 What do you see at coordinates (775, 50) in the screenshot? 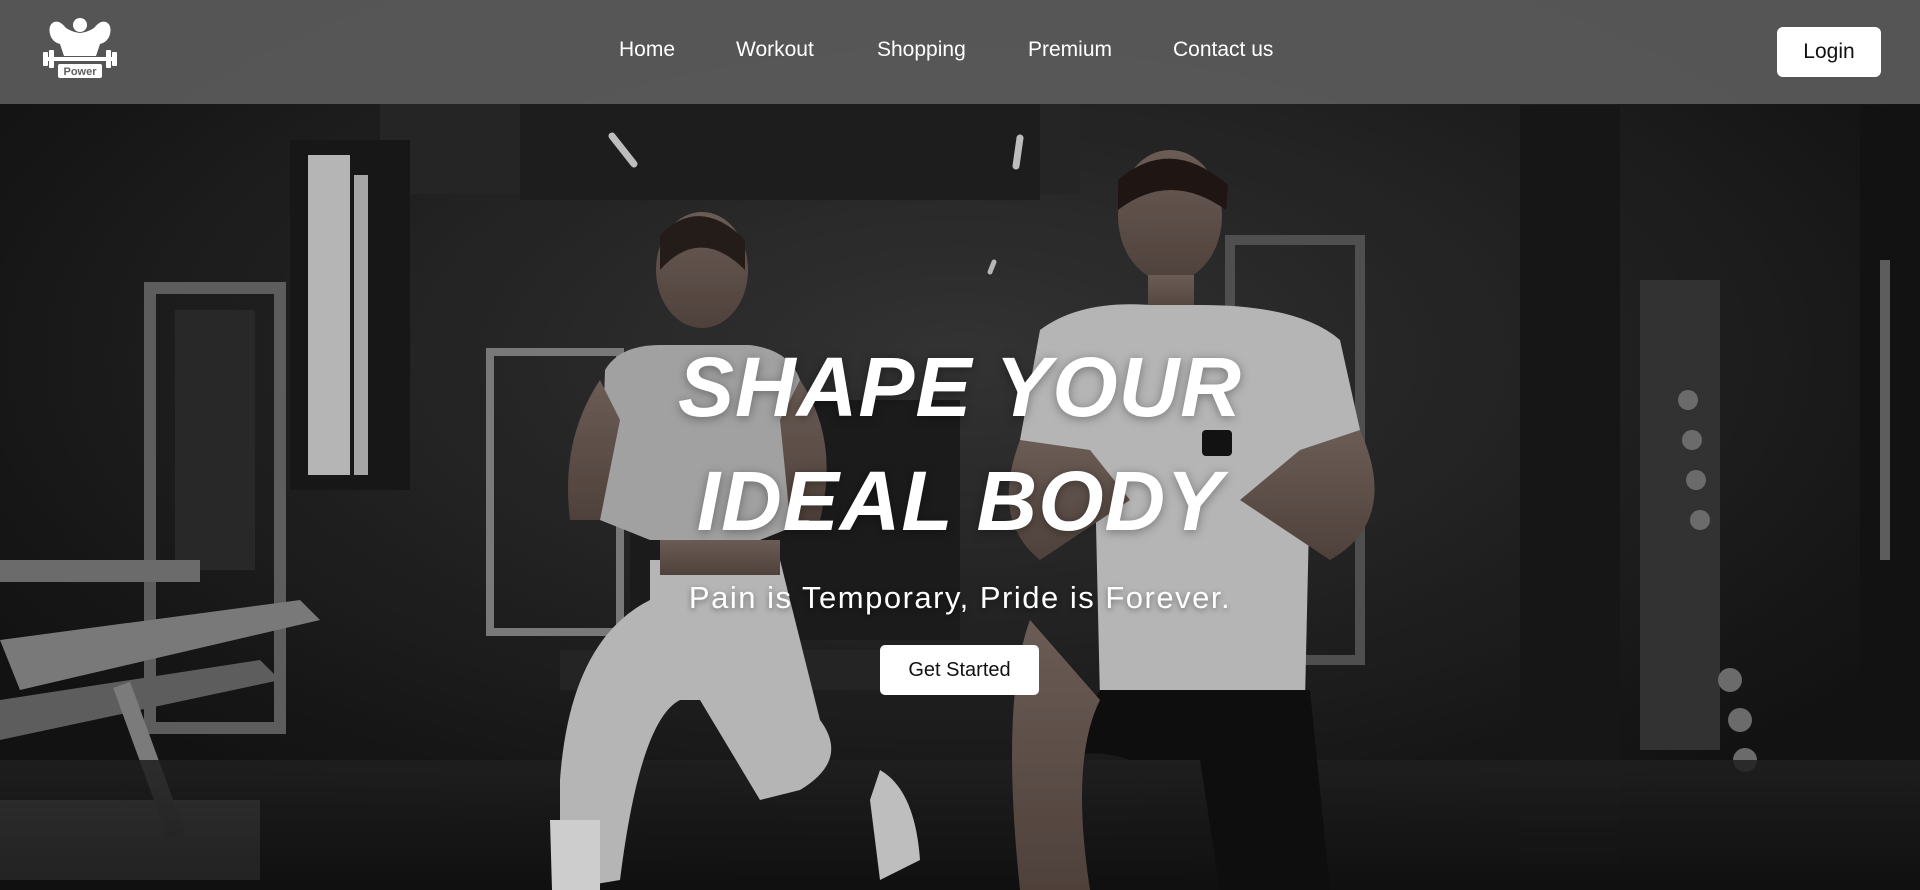
I see `nav-workout: Workout` at bounding box center [775, 50].